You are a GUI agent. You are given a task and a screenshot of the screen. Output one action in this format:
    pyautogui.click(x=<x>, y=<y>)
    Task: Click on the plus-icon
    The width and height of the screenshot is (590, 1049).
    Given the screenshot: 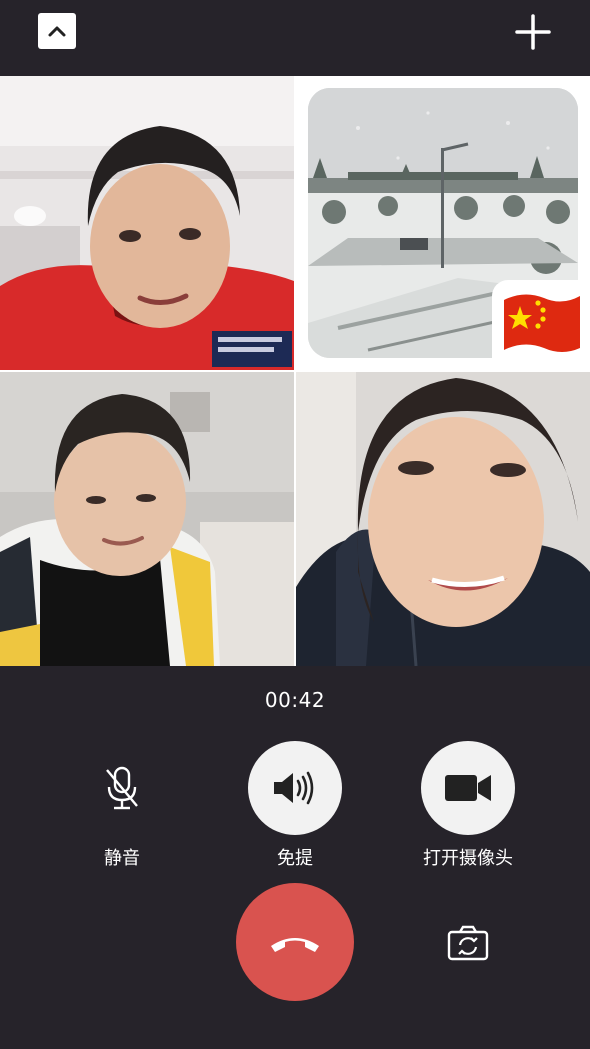 What is the action you would take?
    pyautogui.click(x=533, y=32)
    